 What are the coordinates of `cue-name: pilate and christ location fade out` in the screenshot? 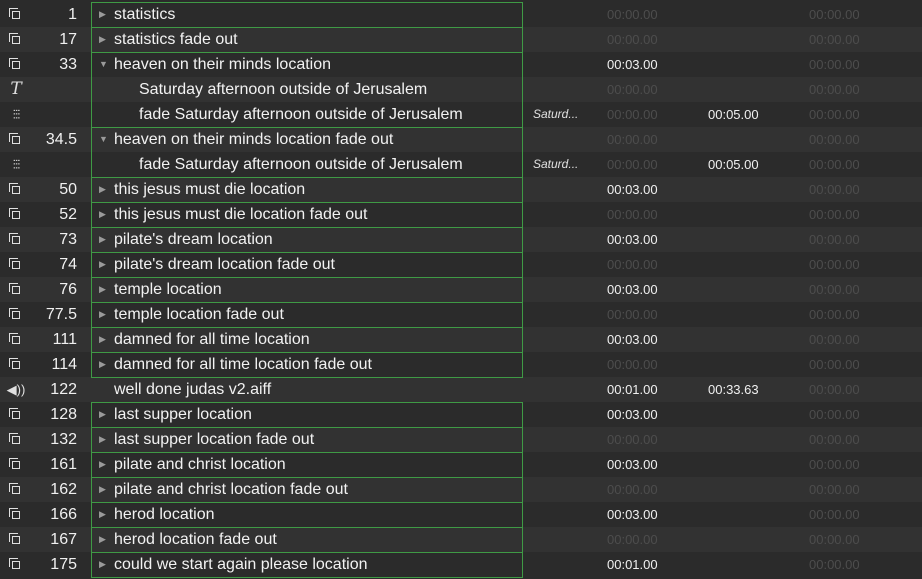 It's located at (231, 489).